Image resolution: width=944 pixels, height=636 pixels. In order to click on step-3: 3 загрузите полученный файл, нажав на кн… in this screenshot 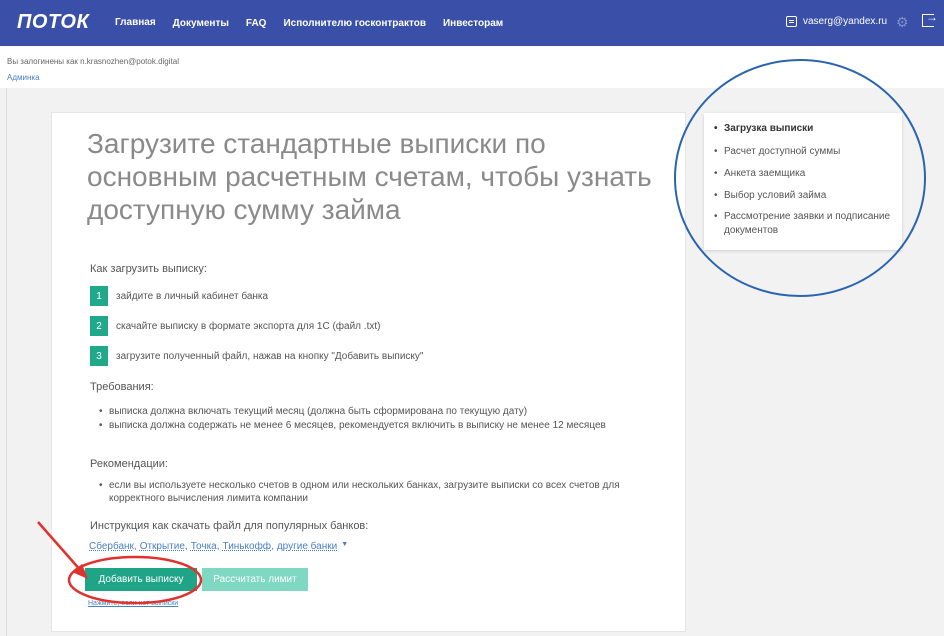, I will do `click(256, 356)`.